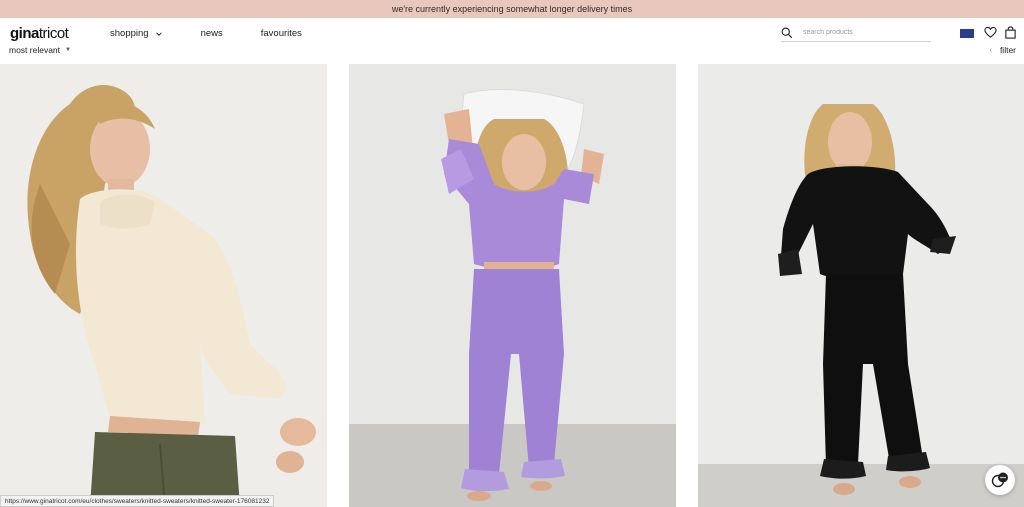 This screenshot has width=1024, height=507. What do you see at coordinates (129, 33) in the screenshot?
I see `nav-label-shopping: shopping` at bounding box center [129, 33].